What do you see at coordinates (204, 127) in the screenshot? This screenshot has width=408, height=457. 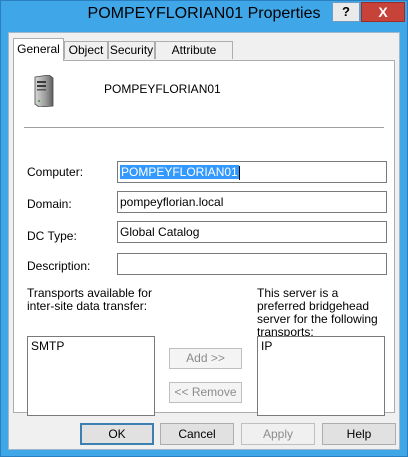 I see `section-divider` at bounding box center [204, 127].